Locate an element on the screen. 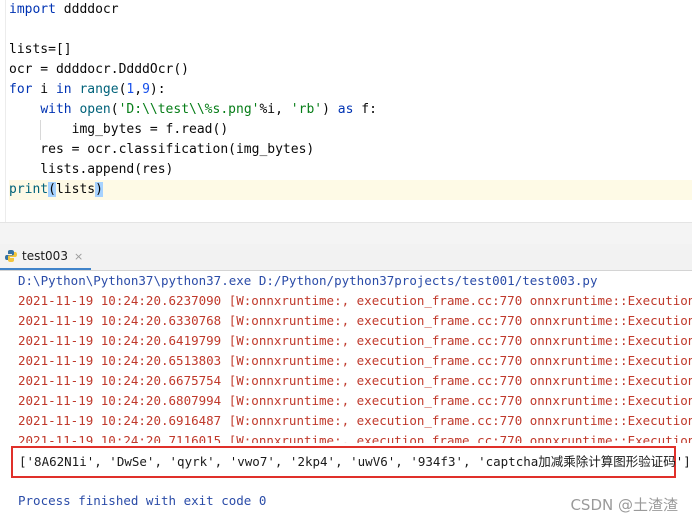 Image resolution: width=692 pixels, height=524 pixels. tab-label: test003 is located at coordinates (45, 256).